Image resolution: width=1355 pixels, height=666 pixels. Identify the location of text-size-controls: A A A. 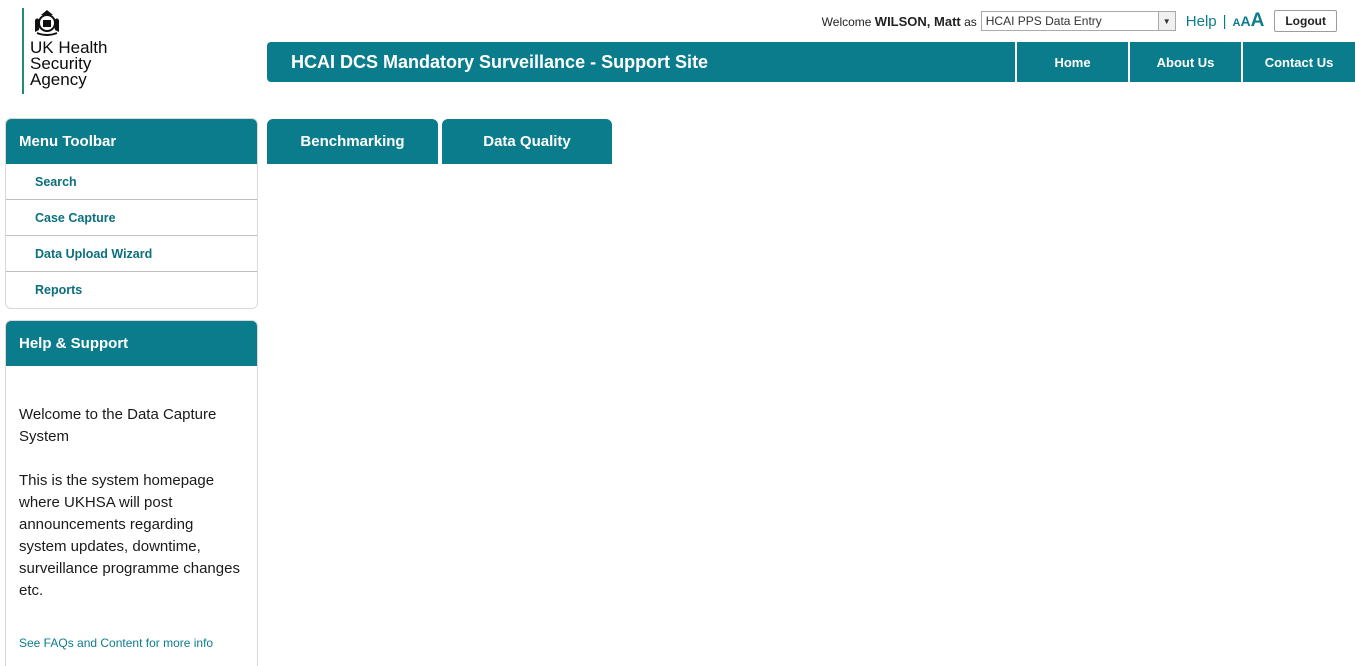
(1249, 21).